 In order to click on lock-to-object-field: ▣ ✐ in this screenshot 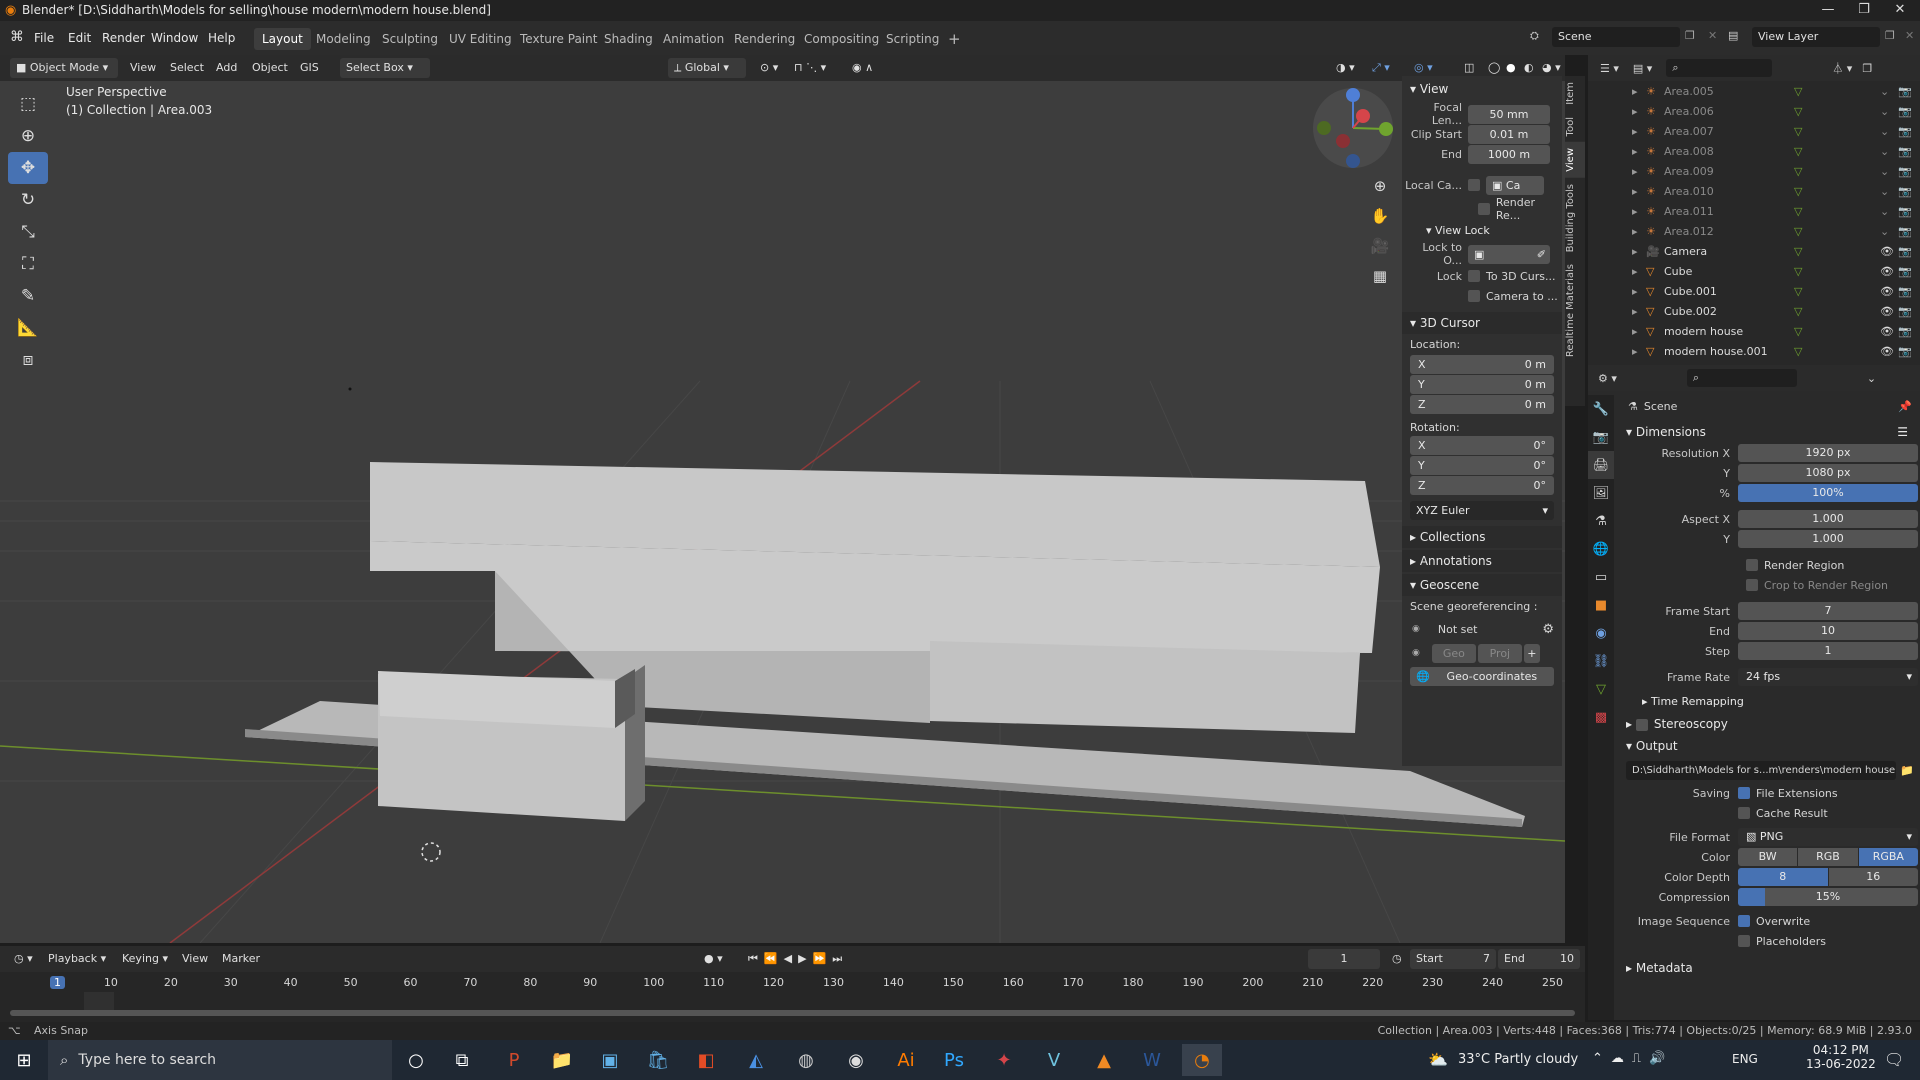, I will do `click(1509, 254)`.